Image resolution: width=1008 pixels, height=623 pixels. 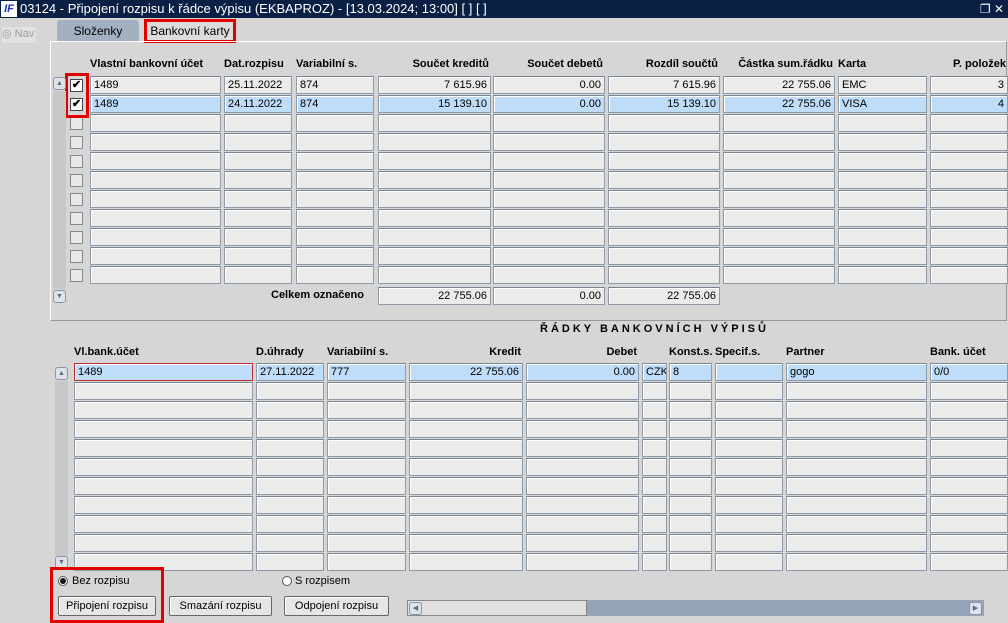 What do you see at coordinates (466, 372) in the screenshot?
I see `table-cell: 22 755.06` at bounding box center [466, 372].